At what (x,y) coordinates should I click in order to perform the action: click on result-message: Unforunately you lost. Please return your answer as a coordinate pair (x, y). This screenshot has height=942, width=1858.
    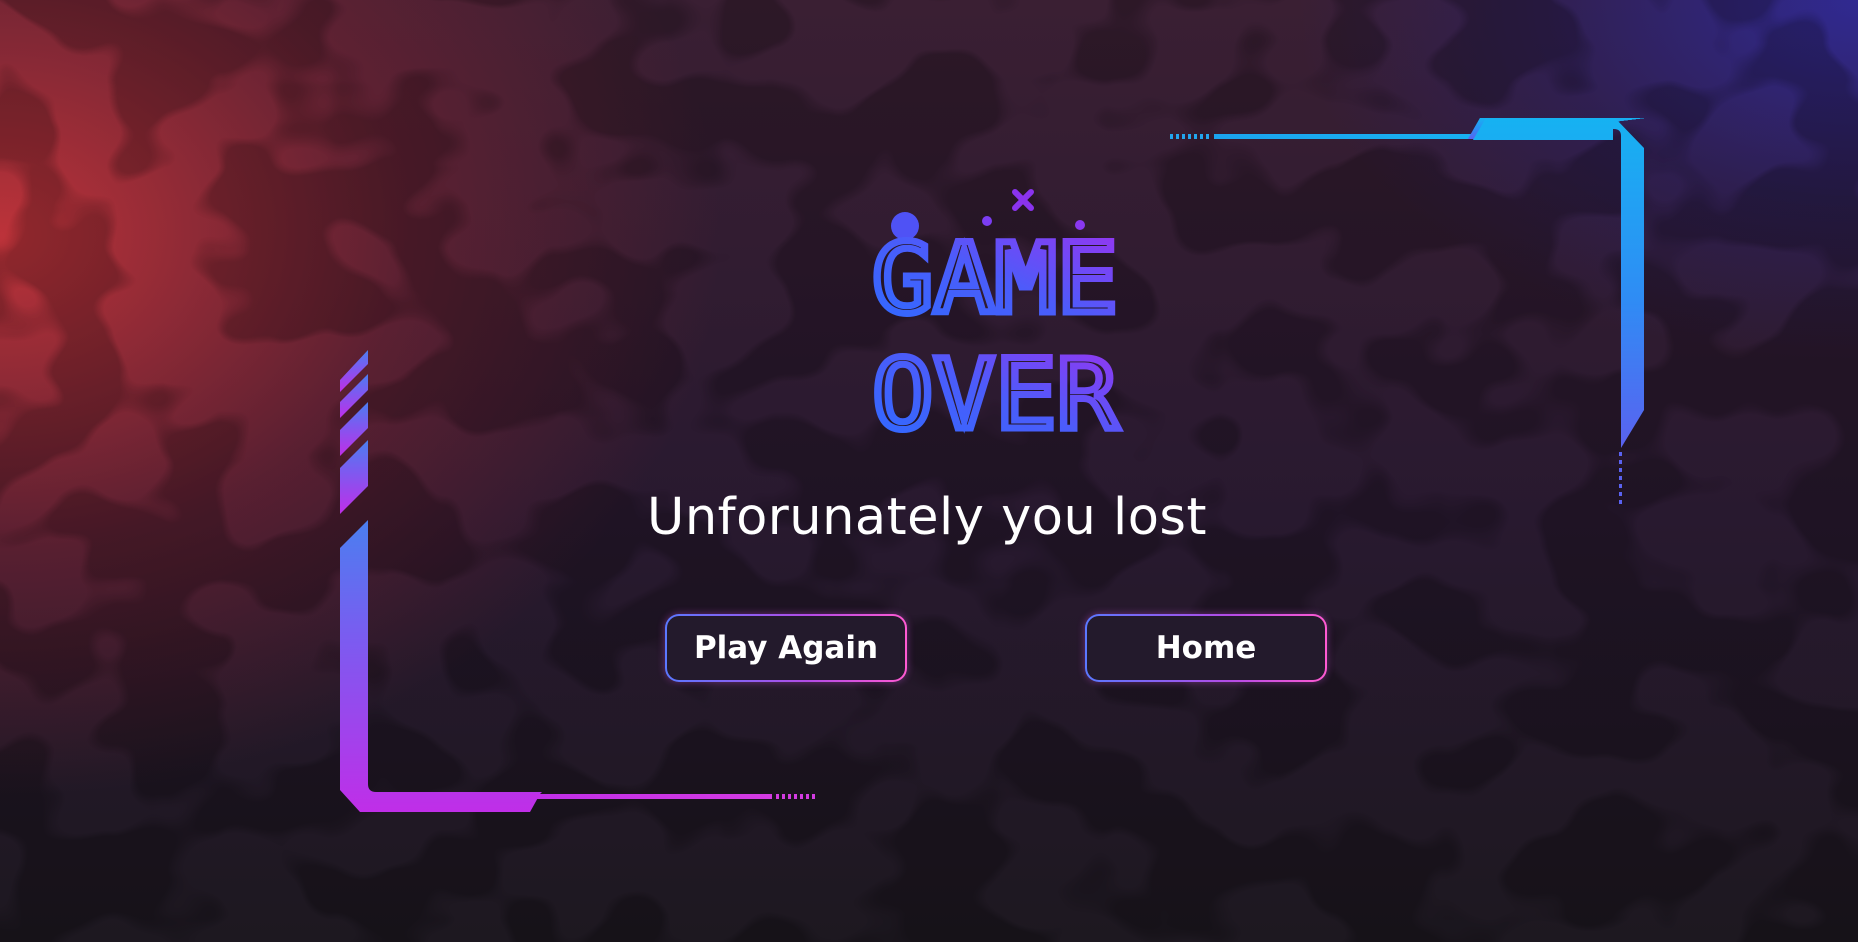
    Looking at the image, I should click on (929, 517).